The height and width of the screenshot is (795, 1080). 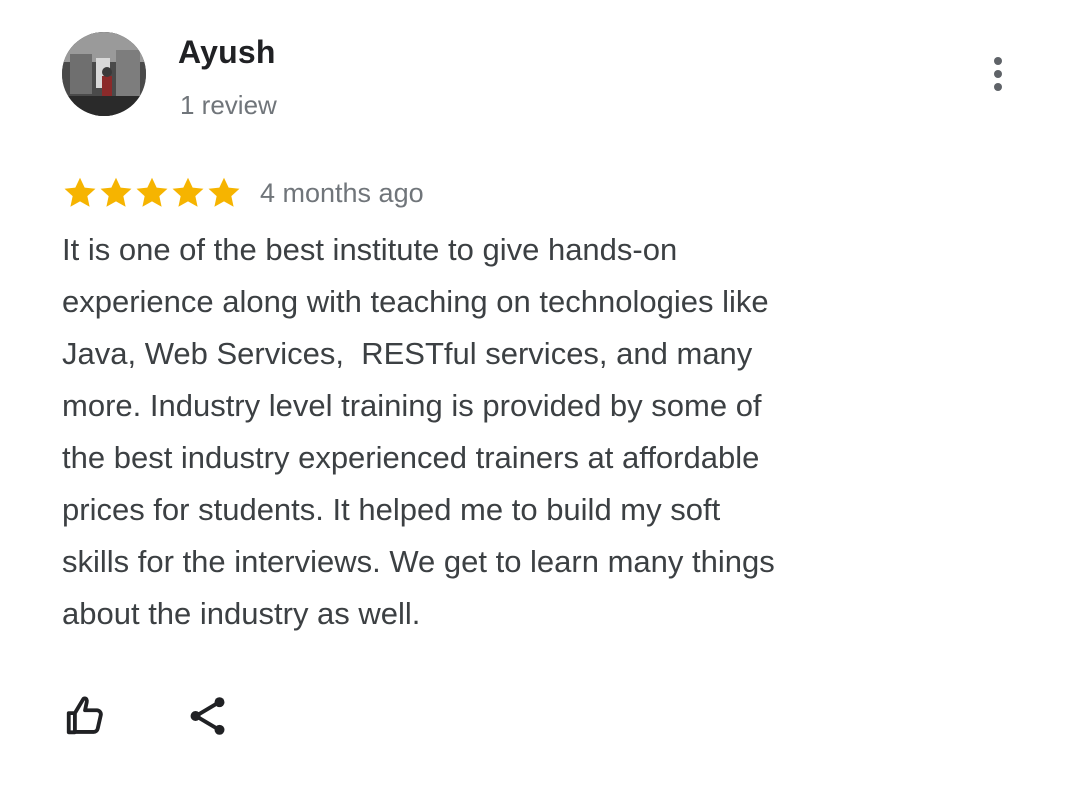 What do you see at coordinates (342, 192) in the screenshot?
I see `review-date: 4 months ago` at bounding box center [342, 192].